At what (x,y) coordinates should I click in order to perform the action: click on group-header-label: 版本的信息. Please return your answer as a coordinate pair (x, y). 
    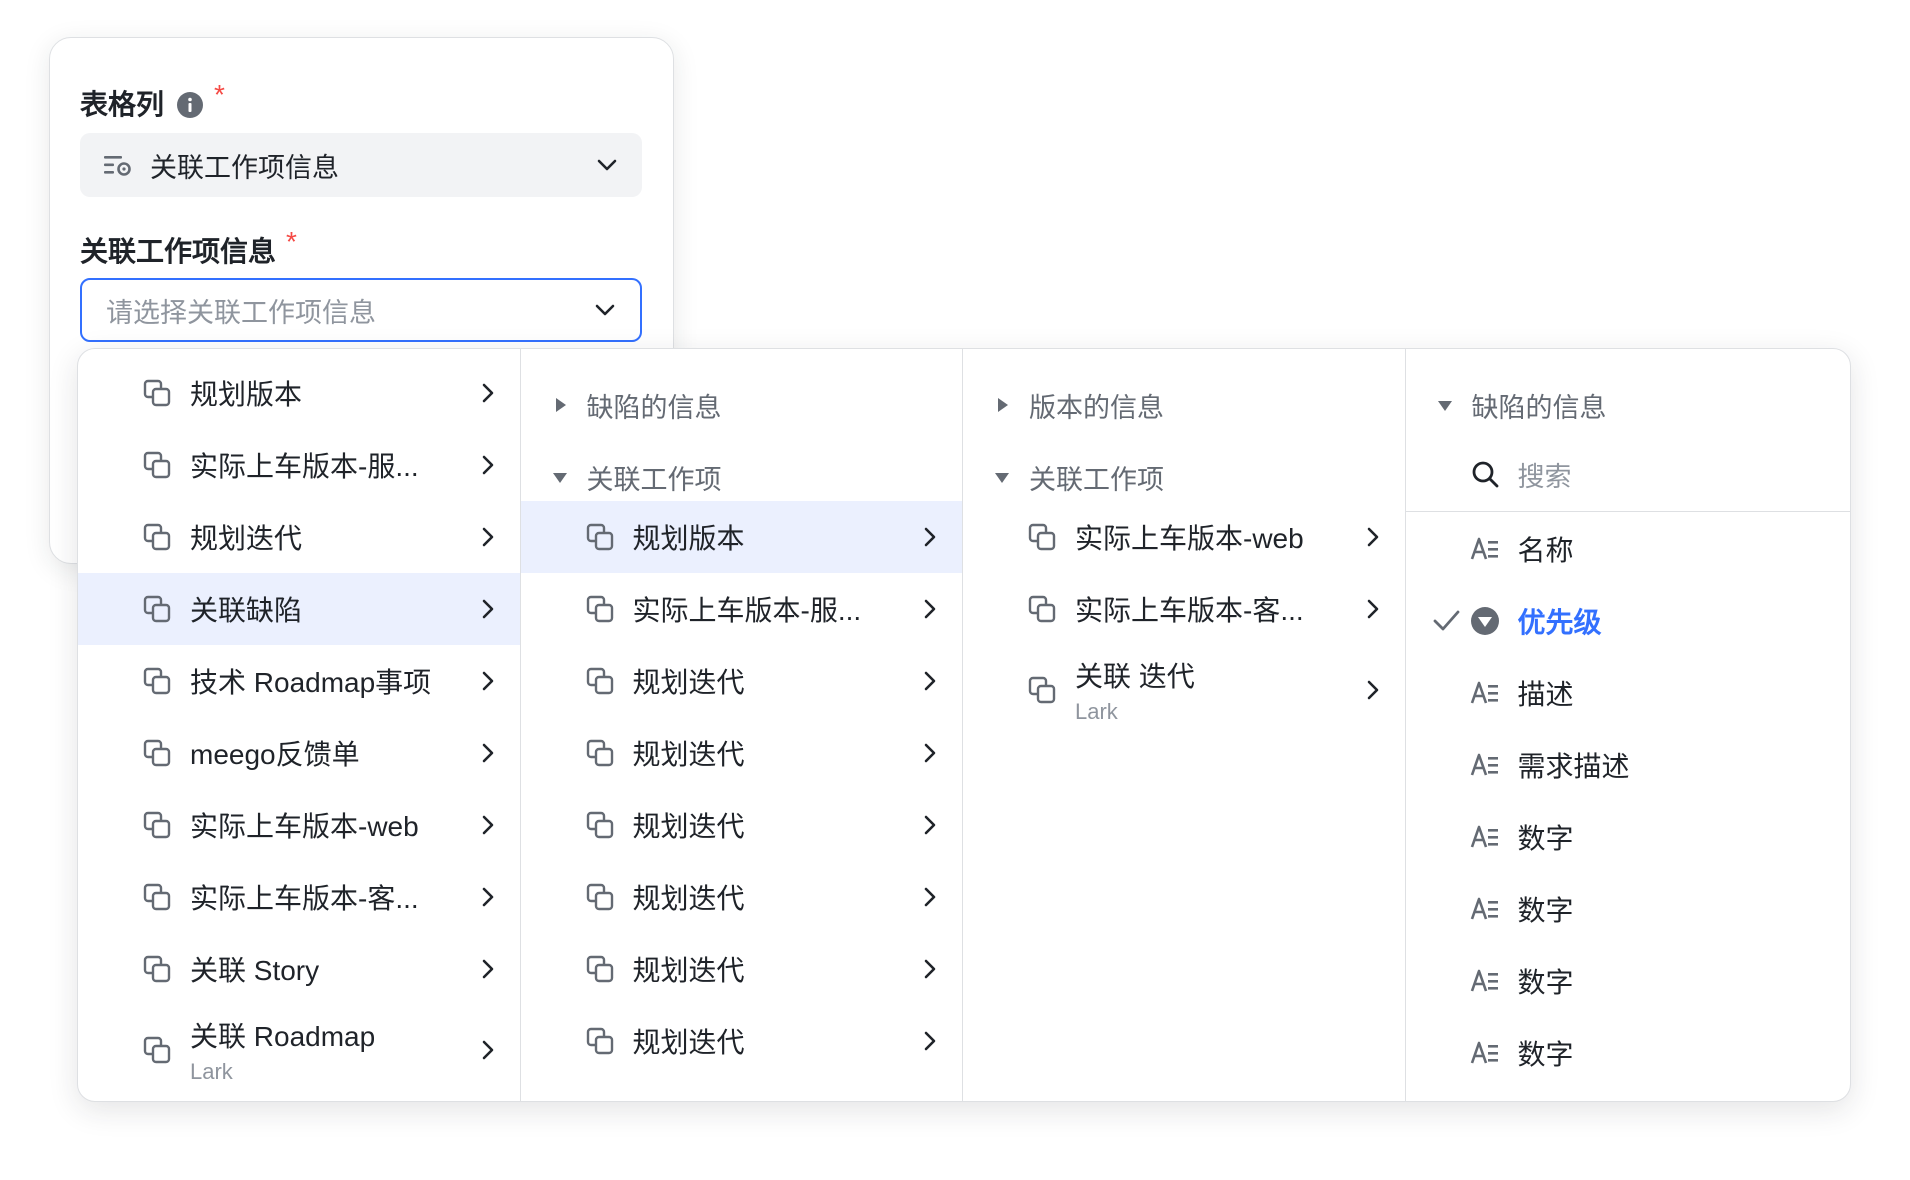
    Looking at the image, I should click on (1096, 407).